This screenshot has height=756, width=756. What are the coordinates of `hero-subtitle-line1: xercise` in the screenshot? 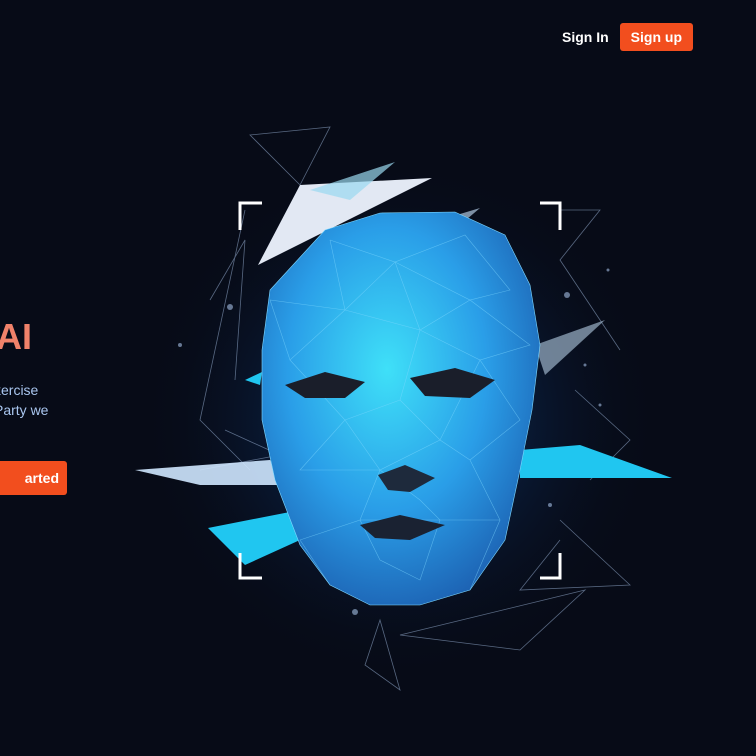 It's located at (19, 390).